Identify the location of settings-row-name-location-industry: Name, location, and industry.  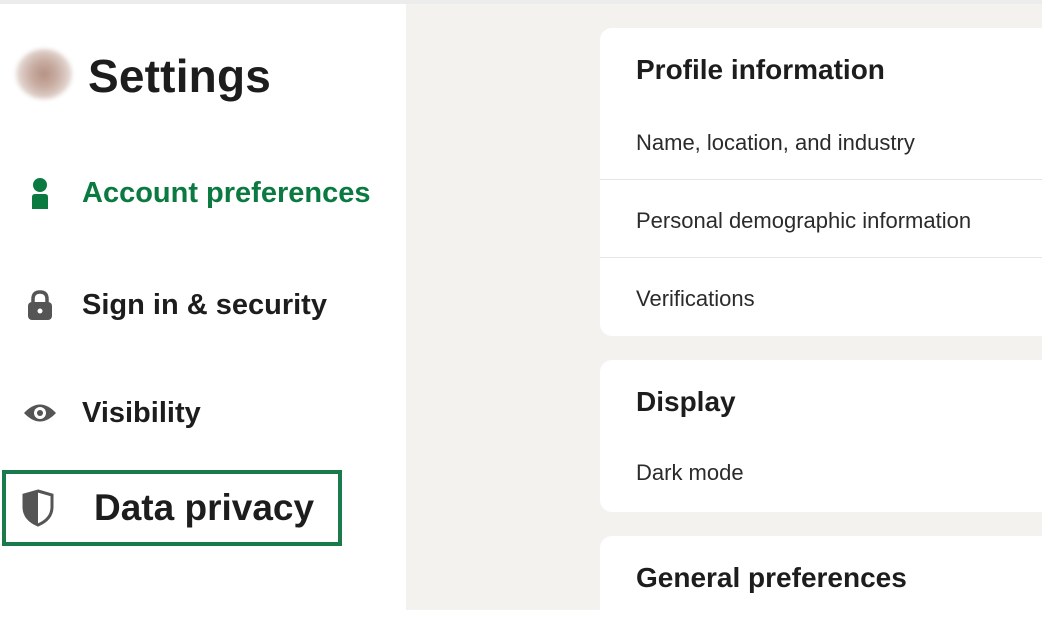
(821, 143).